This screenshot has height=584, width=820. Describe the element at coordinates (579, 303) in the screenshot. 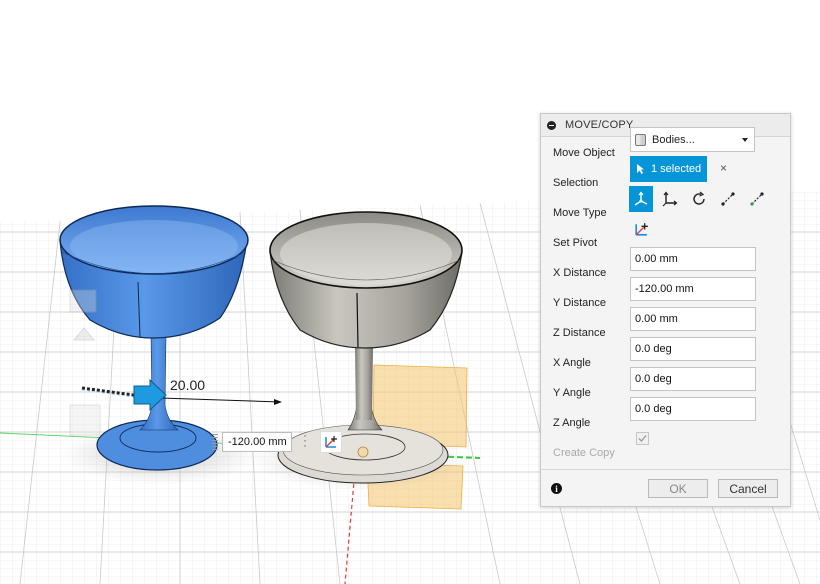

I see `y-distance-label: Y Distance` at that location.